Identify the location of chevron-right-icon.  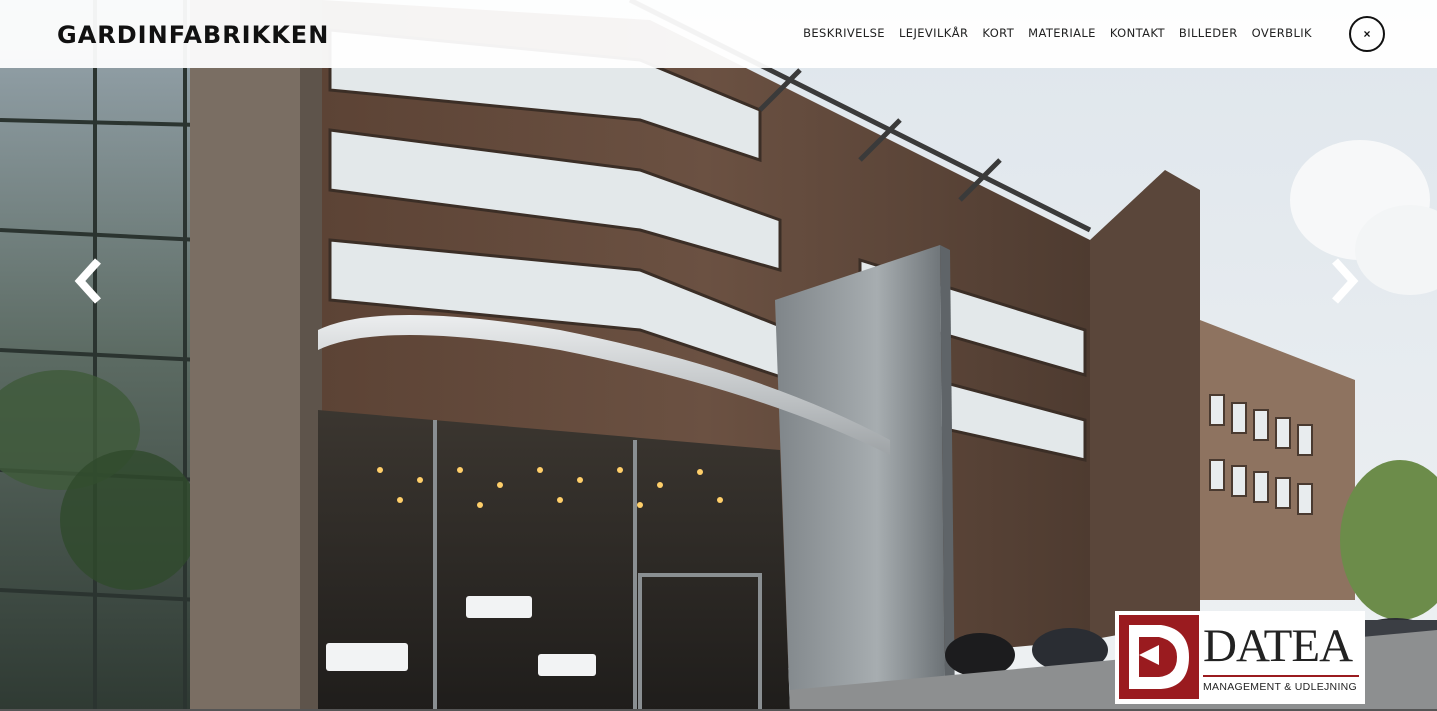
(1345, 281).